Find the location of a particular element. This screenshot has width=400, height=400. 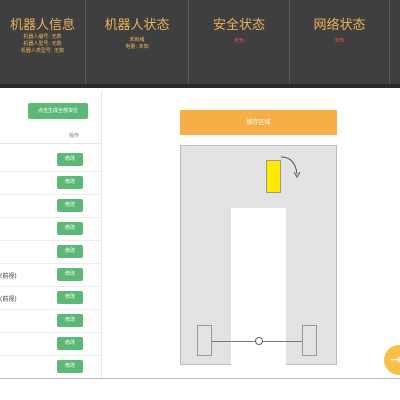

header-overflow-panel is located at coordinates (395, 42).